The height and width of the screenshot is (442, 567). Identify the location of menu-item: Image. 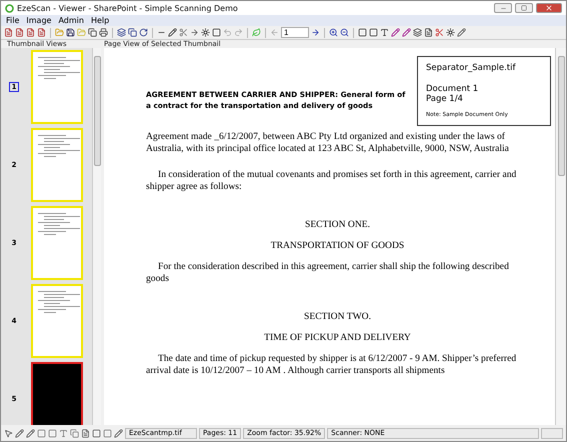
(39, 20).